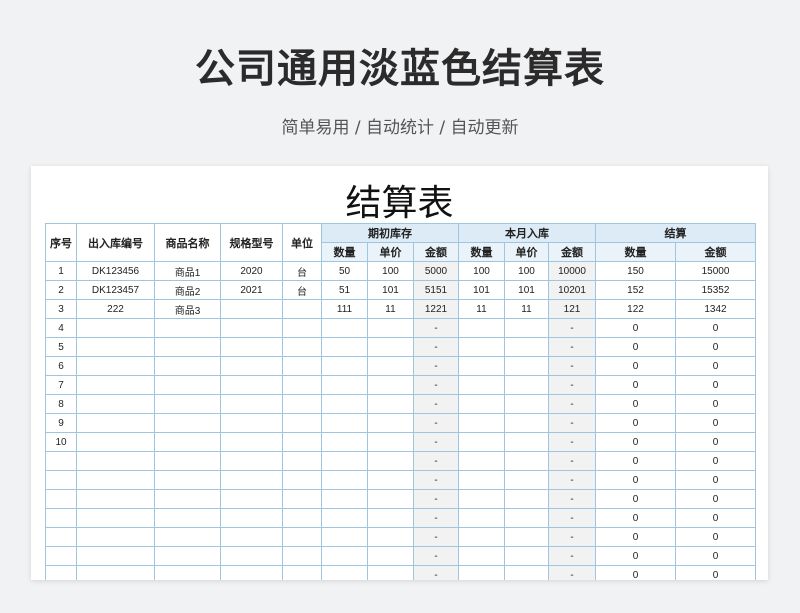 The image size is (800, 613). Describe the element at coordinates (115, 290) in the screenshot. I see `cell-code: DK123457` at that location.